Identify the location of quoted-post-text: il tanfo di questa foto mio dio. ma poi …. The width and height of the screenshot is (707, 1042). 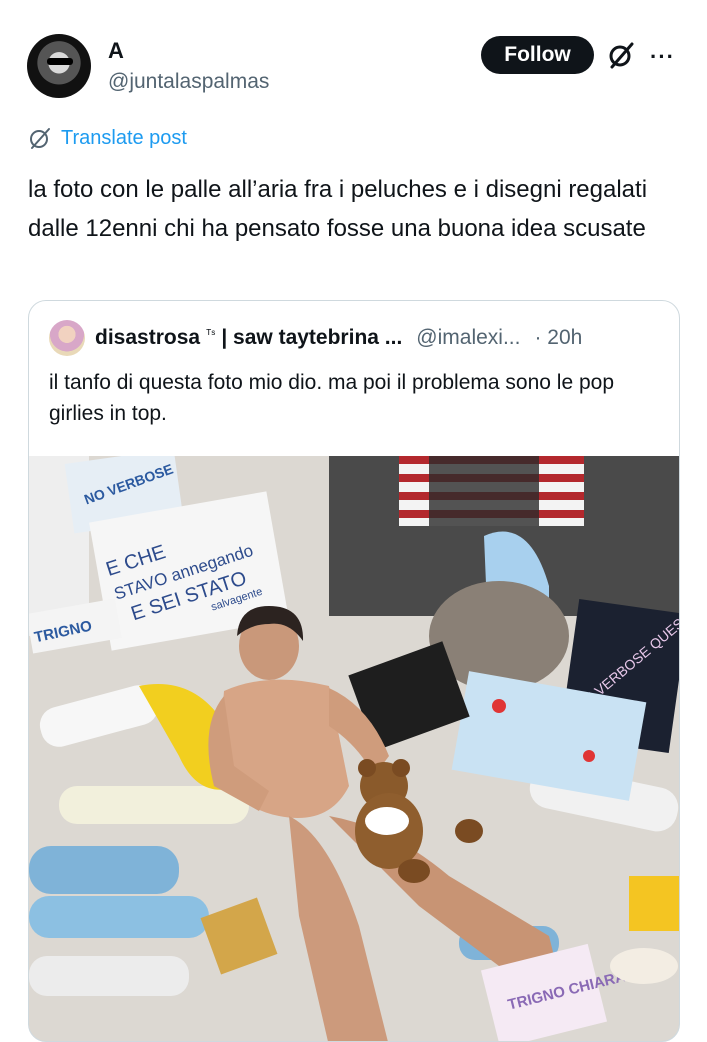
(332, 398).